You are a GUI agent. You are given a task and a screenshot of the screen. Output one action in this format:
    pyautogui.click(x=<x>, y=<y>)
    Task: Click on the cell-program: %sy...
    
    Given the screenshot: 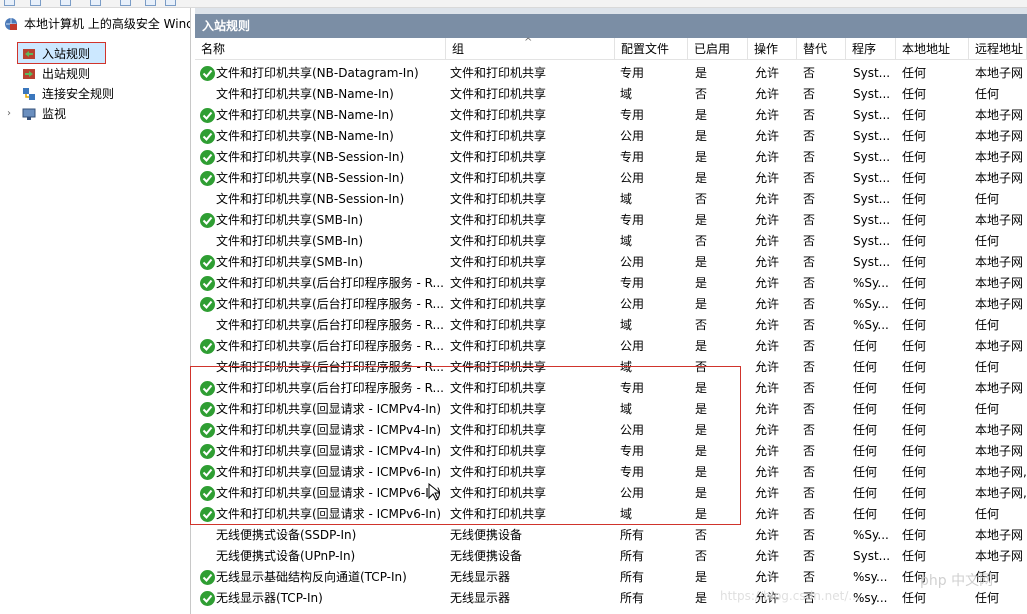 What is the action you would take?
    pyautogui.click(x=870, y=577)
    